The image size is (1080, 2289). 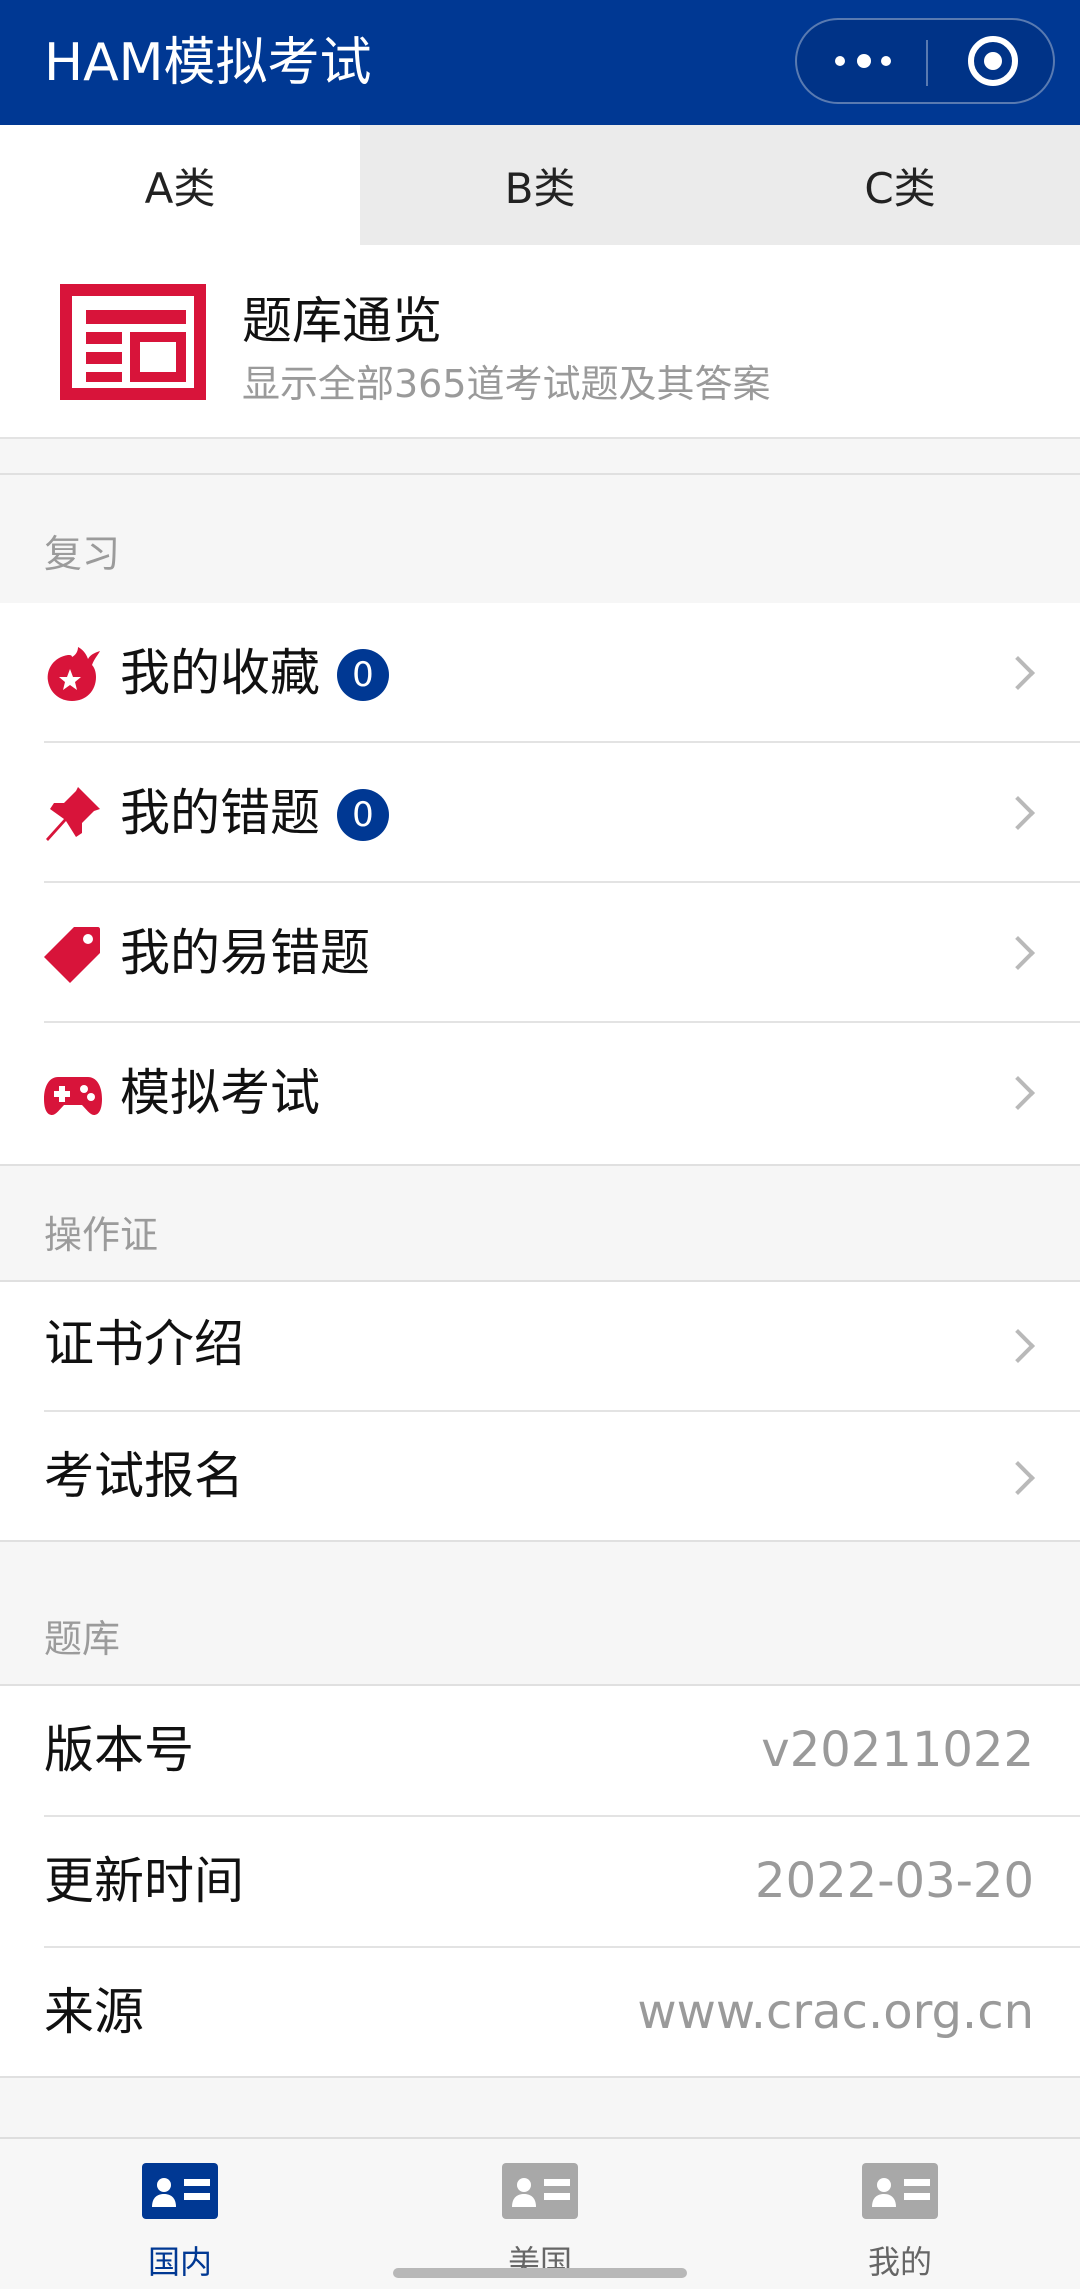 I want to click on list-item-favorites: 我的收藏 0, so click(x=540, y=673).